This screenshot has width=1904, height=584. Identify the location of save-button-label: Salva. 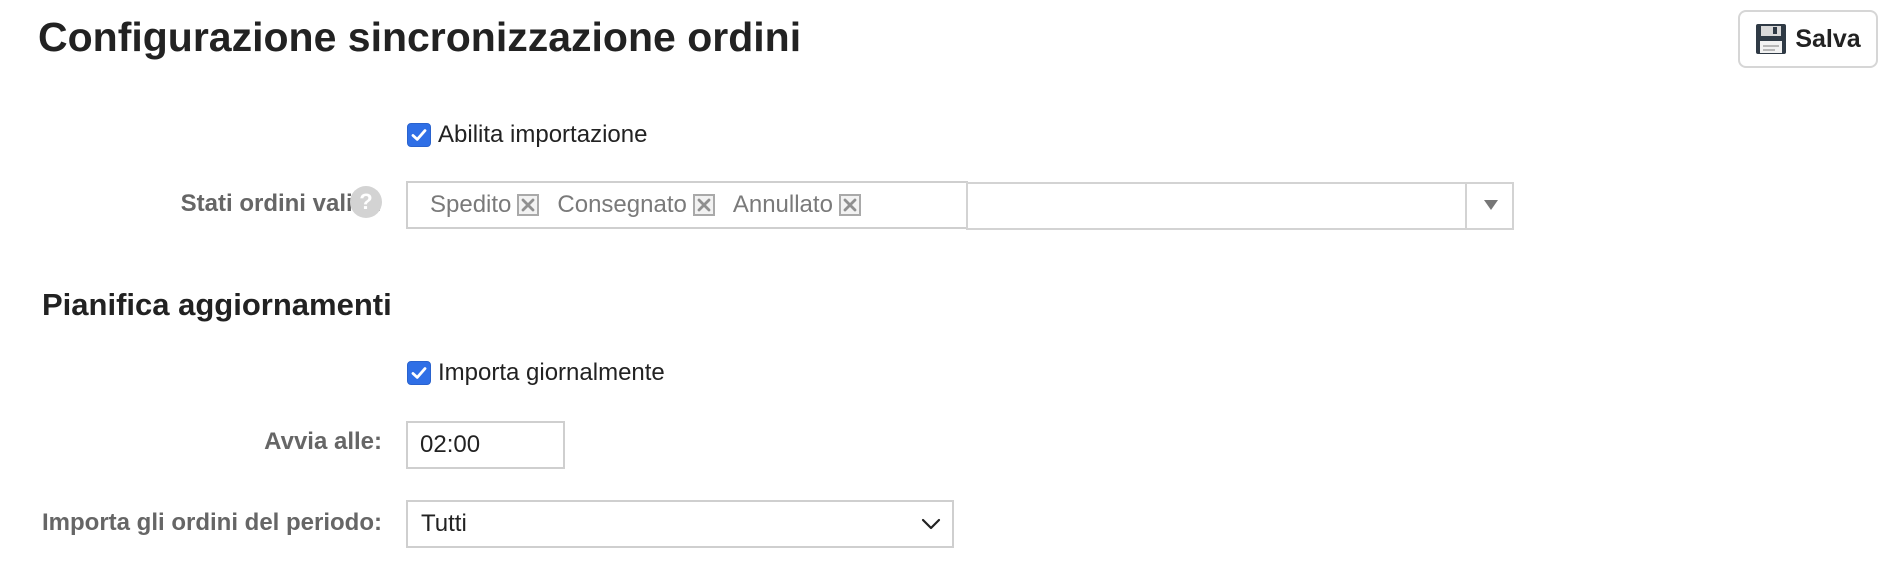
(1828, 38).